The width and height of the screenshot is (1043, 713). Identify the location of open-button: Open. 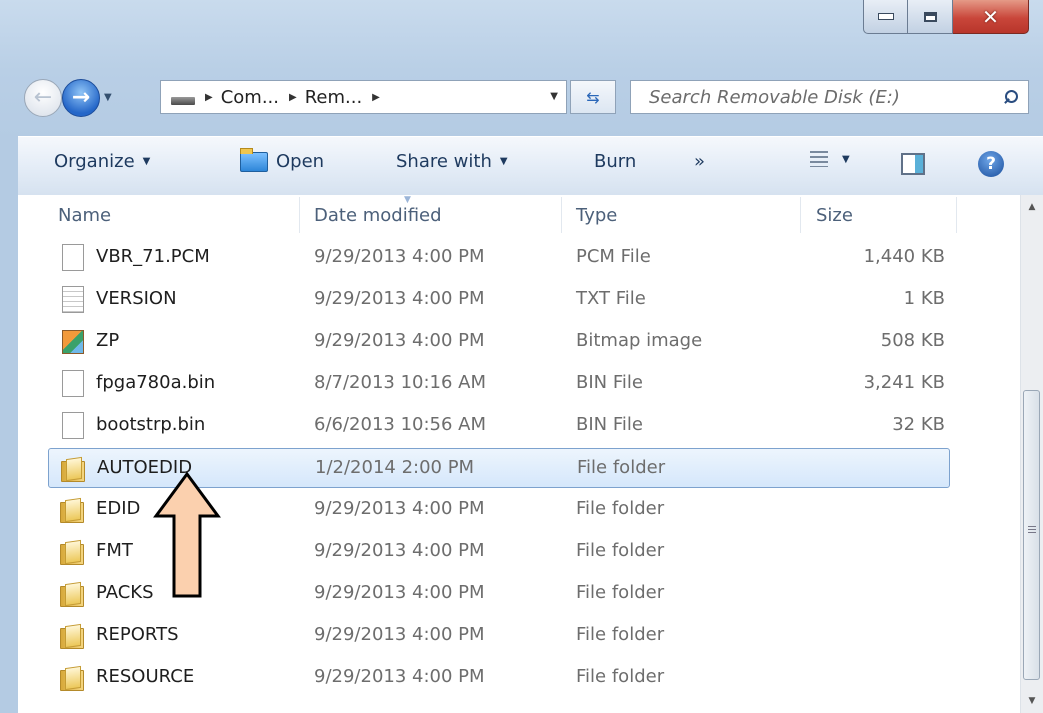
(282, 159).